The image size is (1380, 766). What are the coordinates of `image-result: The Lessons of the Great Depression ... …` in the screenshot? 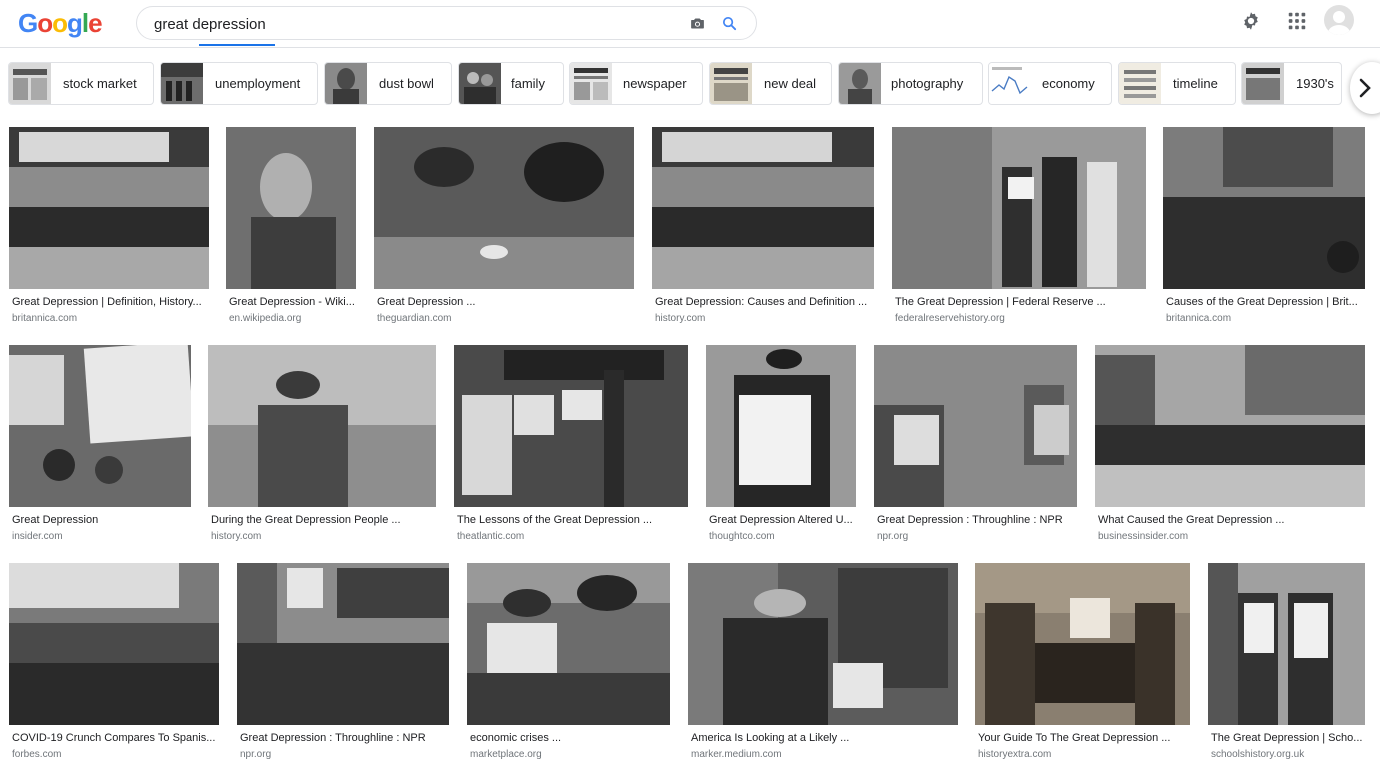 It's located at (571, 445).